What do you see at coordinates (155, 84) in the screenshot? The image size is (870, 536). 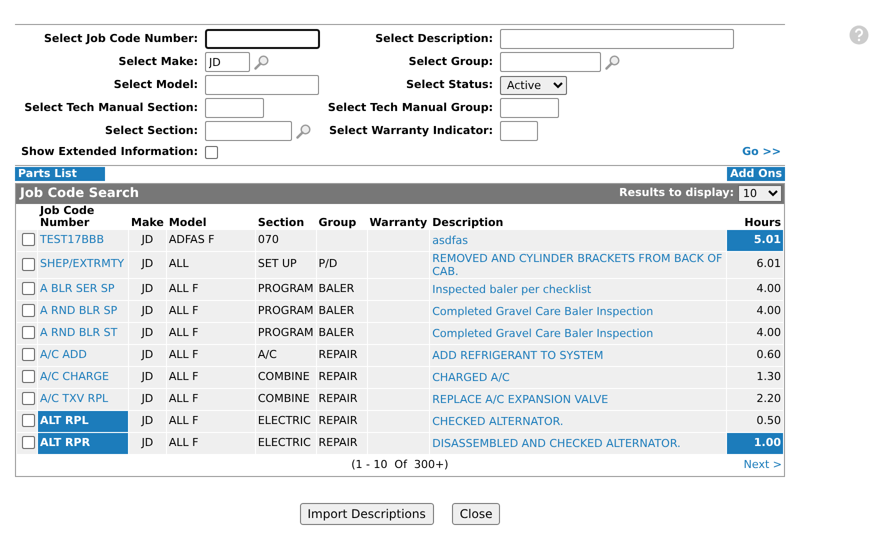 I see `field-label: Select Model:` at bounding box center [155, 84].